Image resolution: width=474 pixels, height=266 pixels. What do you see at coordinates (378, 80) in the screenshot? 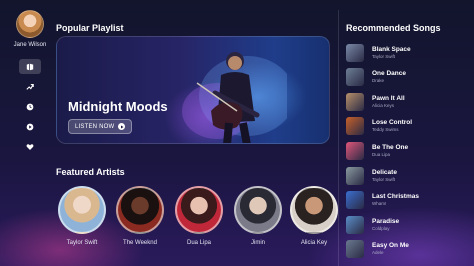
I see `song-artist: Drake` at bounding box center [378, 80].